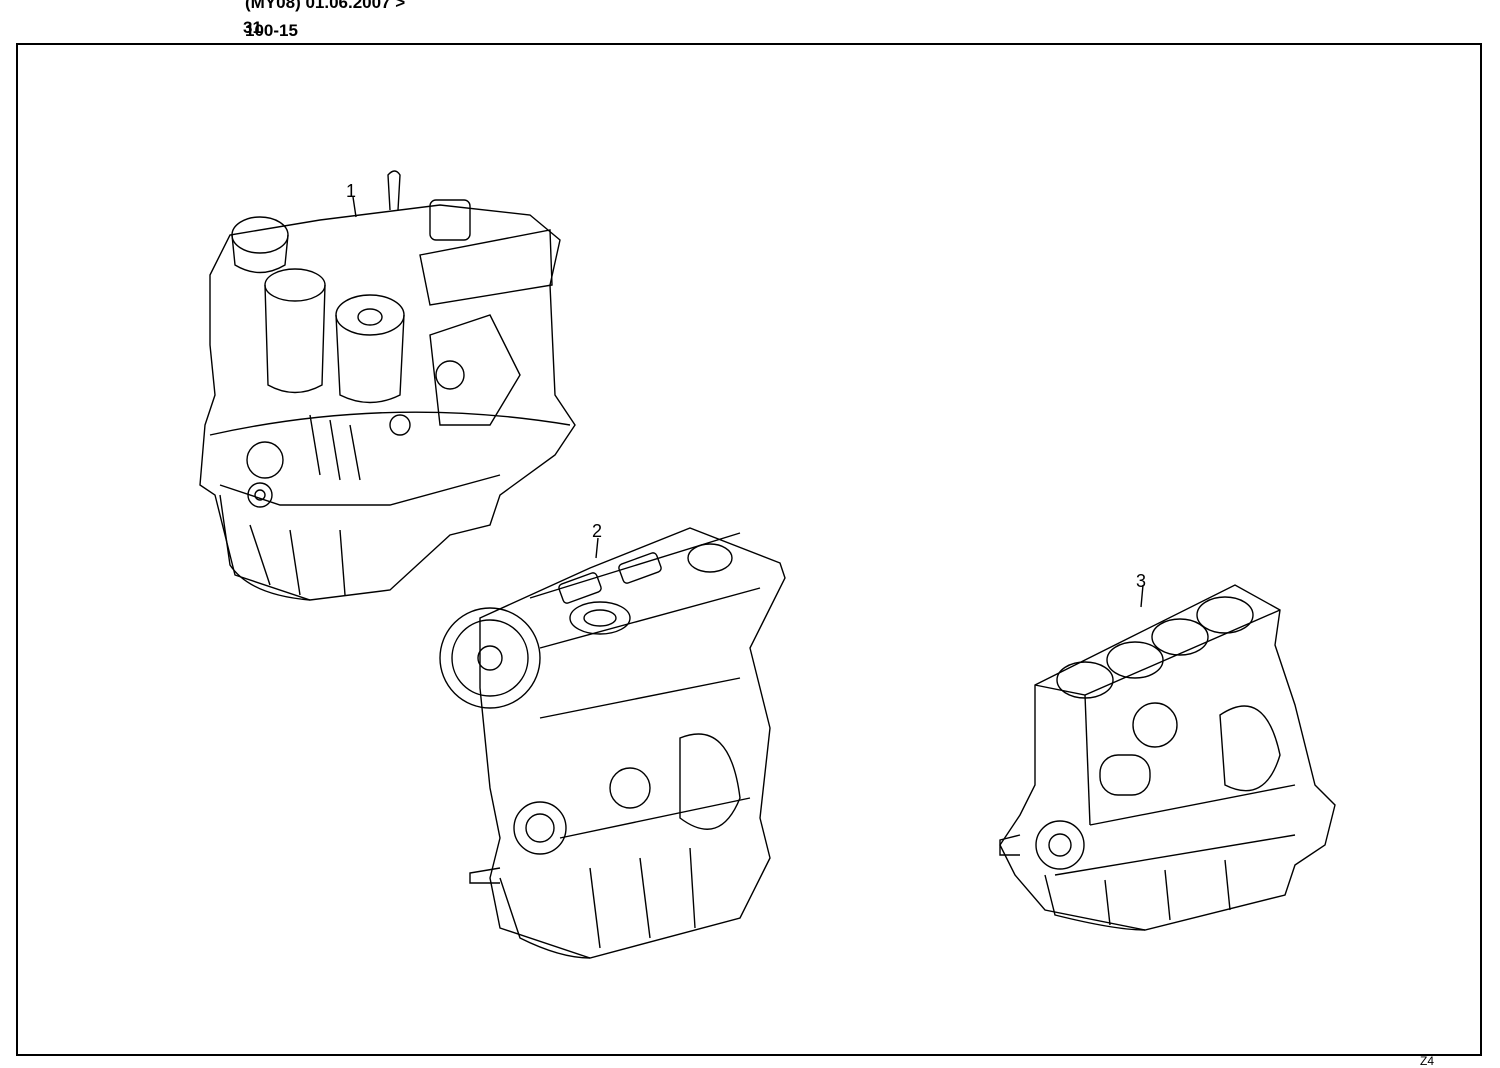 Image resolution: width=1500 pixels, height=1068 pixels. What do you see at coordinates (325, 6) in the screenshot?
I see `validity-date-label: (MY08) 01.06.2007 >` at bounding box center [325, 6].